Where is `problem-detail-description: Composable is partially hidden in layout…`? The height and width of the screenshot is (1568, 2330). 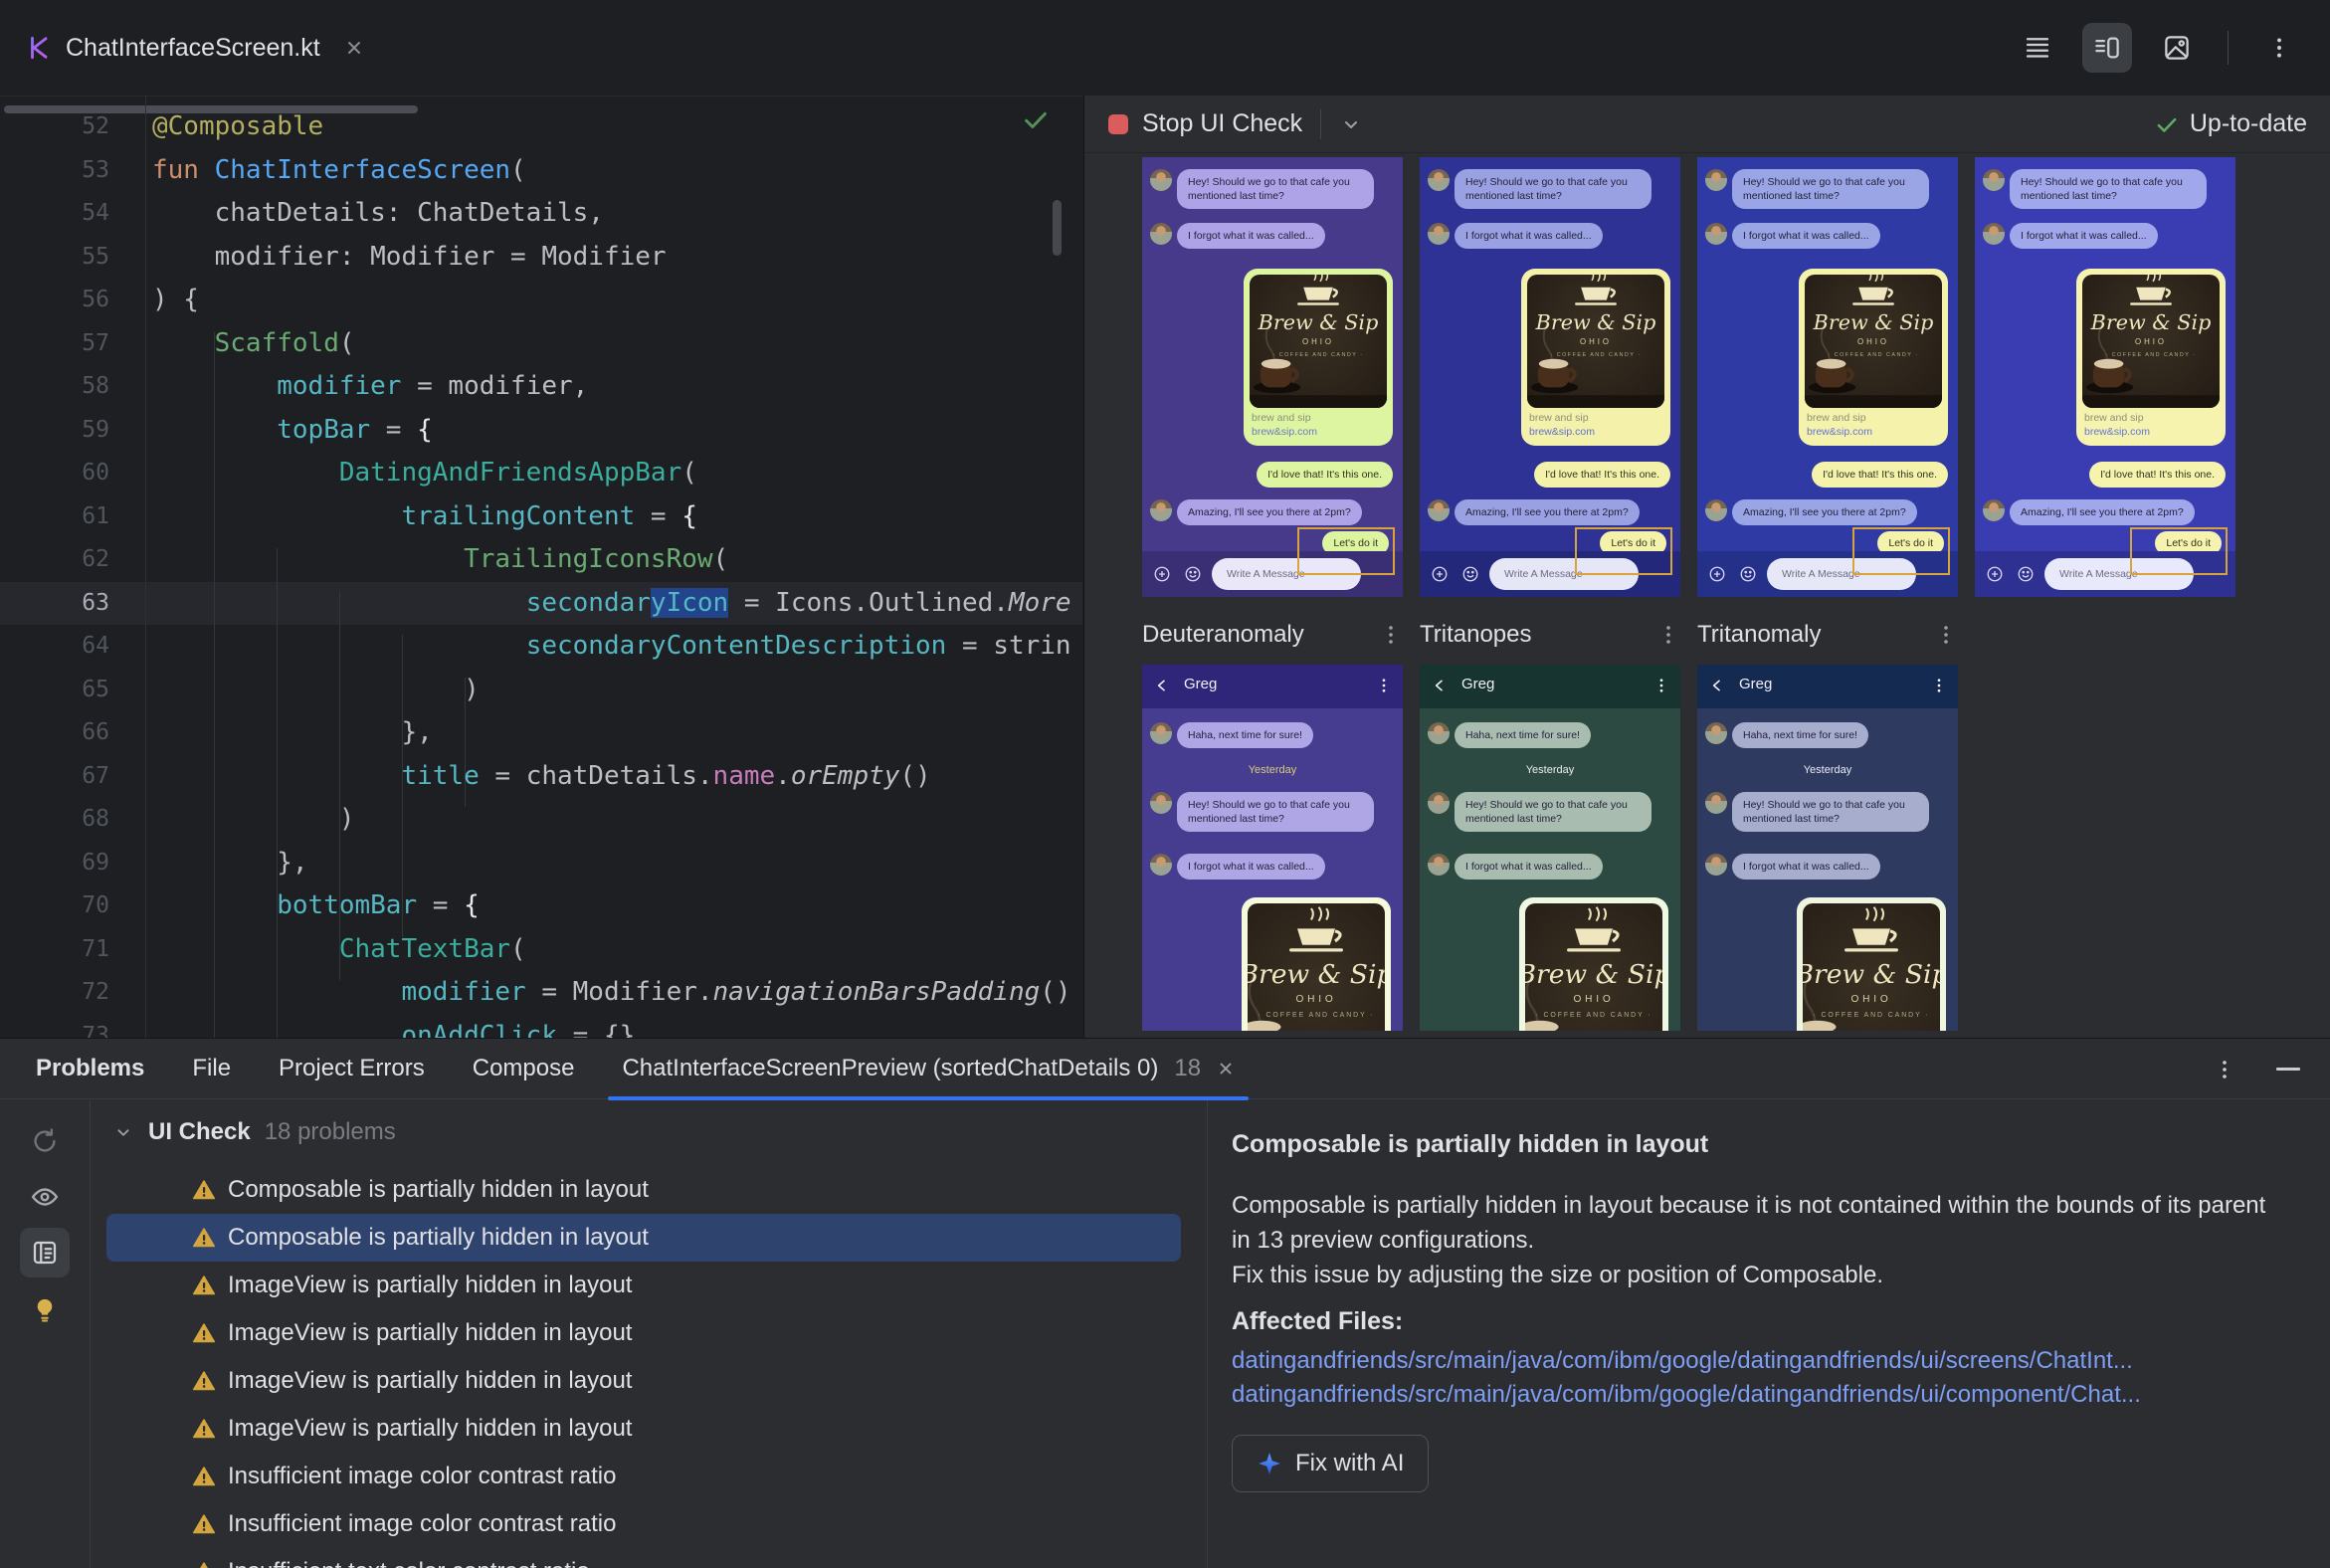
problem-detail-description: Composable is partially hidden in layout… is located at coordinates (1749, 1240).